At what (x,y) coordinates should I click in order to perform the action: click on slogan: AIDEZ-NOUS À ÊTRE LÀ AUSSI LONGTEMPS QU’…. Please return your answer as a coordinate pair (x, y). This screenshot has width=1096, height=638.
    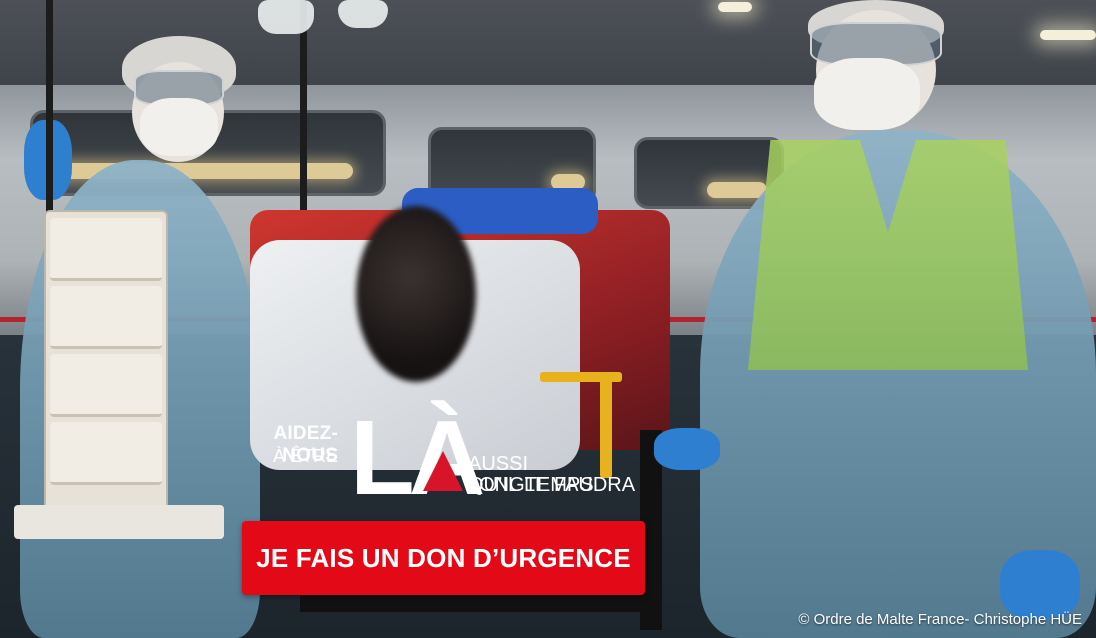
    Looking at the image, I should click on (435, 466).